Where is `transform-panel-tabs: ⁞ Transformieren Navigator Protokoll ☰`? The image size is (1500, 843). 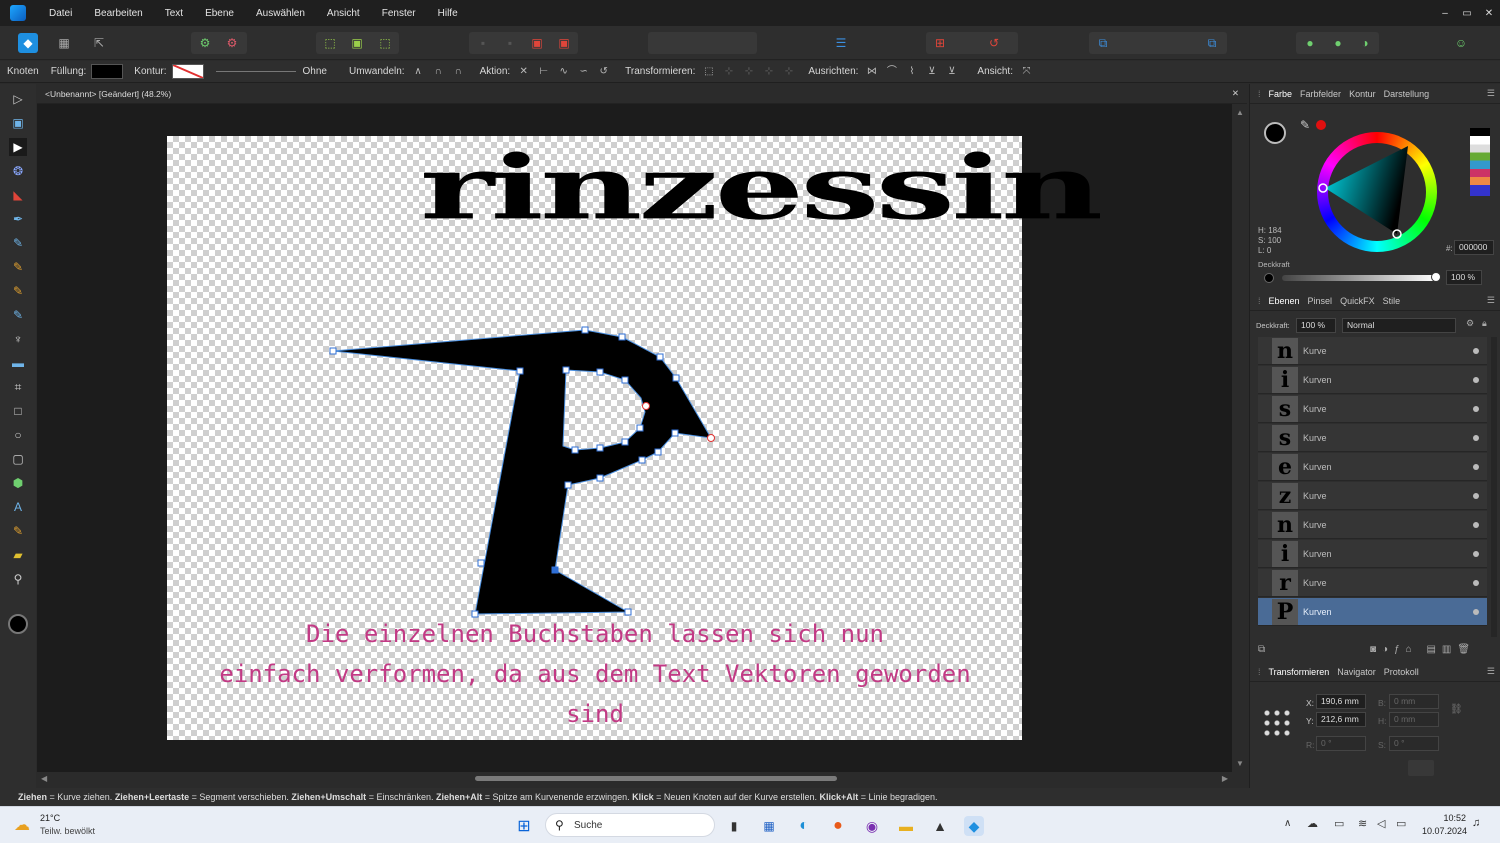
transform-panel-tabs: ⁞ Transformieren Navigator Protokoll ☰ is located at coordinates (1375, 672).